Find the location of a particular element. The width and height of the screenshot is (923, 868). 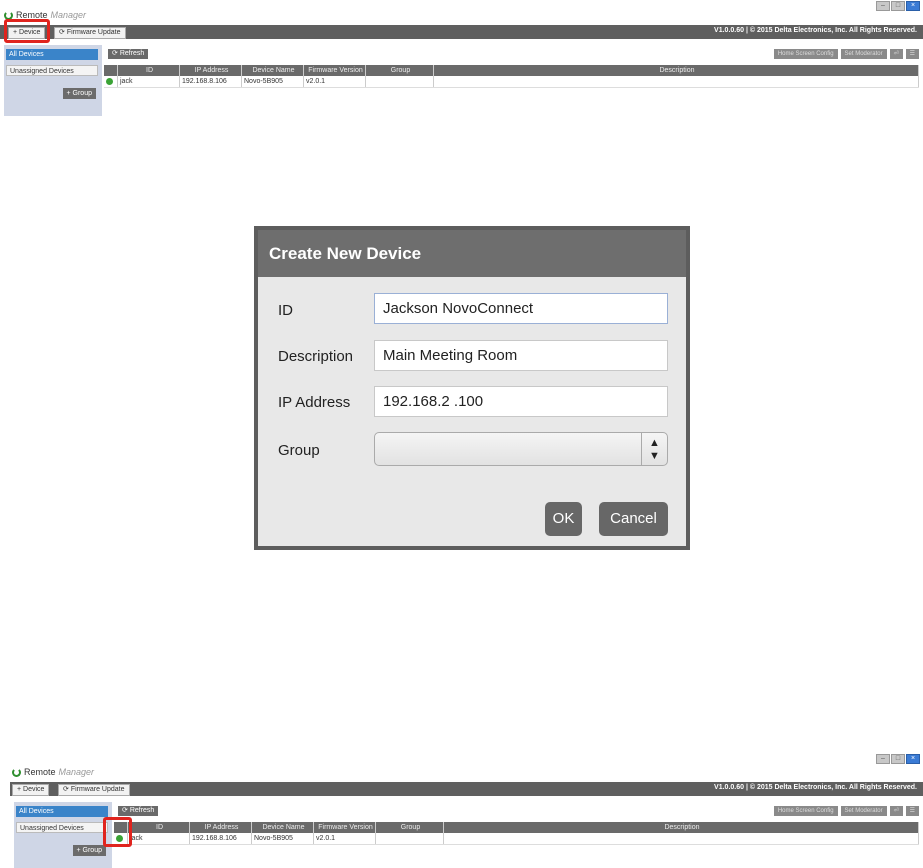

cancel-button: Cancel is located at coordinates (633, 519).